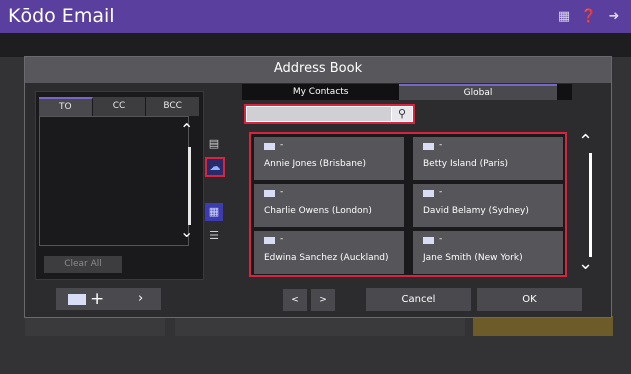  What do you see at coordinates (315, 16) in the screenshot?
I see `app-topbar: Kōdo Email ▦ ❓ ➜` at bounding box center [315, 16].